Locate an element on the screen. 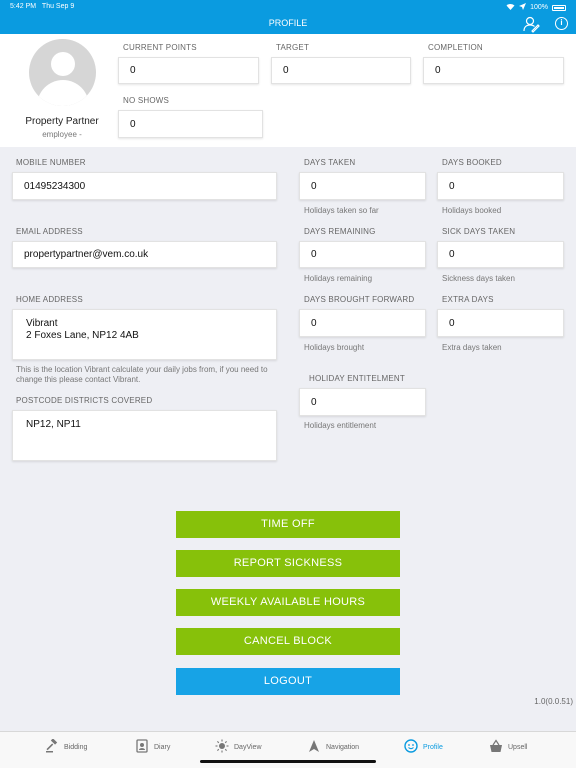 Image resolution: width=576 pixels, height=768 pixels. holiday-entitlement-hint: Holidays entitlement is located at coordinates (340, 425).